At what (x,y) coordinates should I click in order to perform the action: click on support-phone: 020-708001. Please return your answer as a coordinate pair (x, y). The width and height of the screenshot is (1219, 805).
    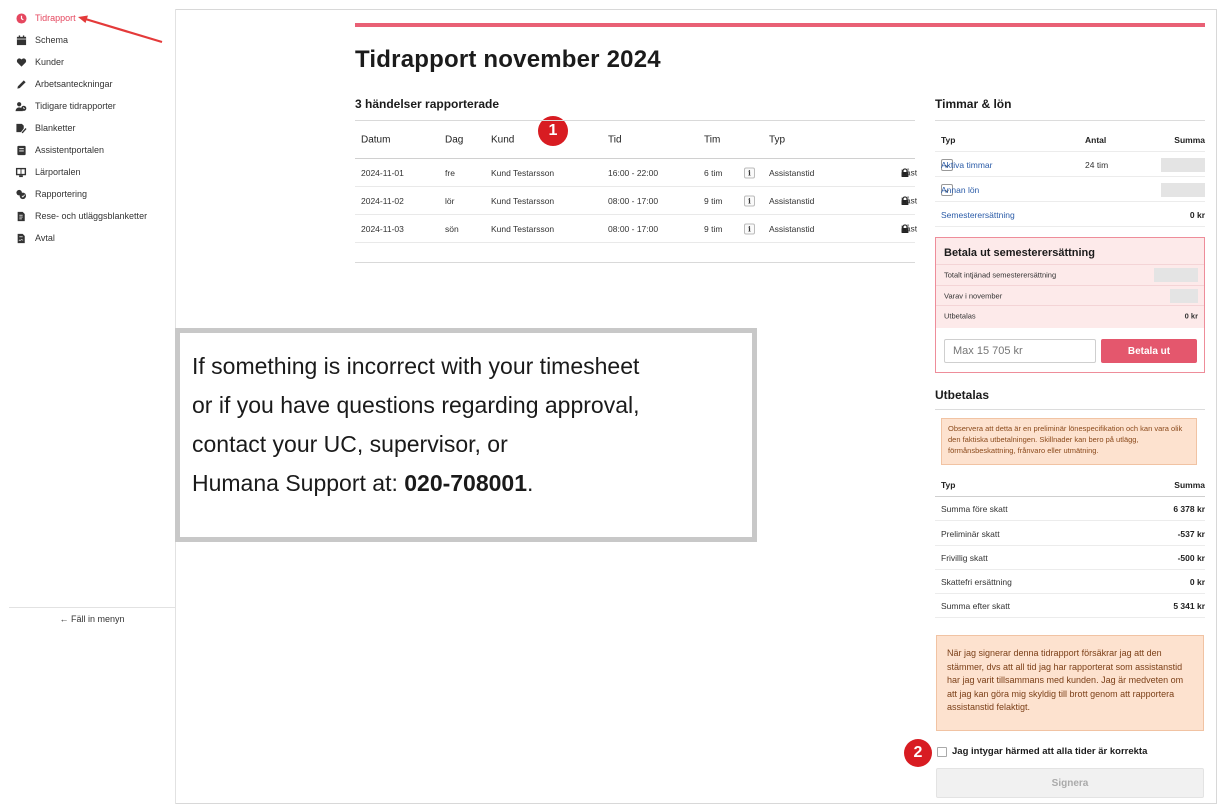
    Looking at the image, I should click on (466, 483).